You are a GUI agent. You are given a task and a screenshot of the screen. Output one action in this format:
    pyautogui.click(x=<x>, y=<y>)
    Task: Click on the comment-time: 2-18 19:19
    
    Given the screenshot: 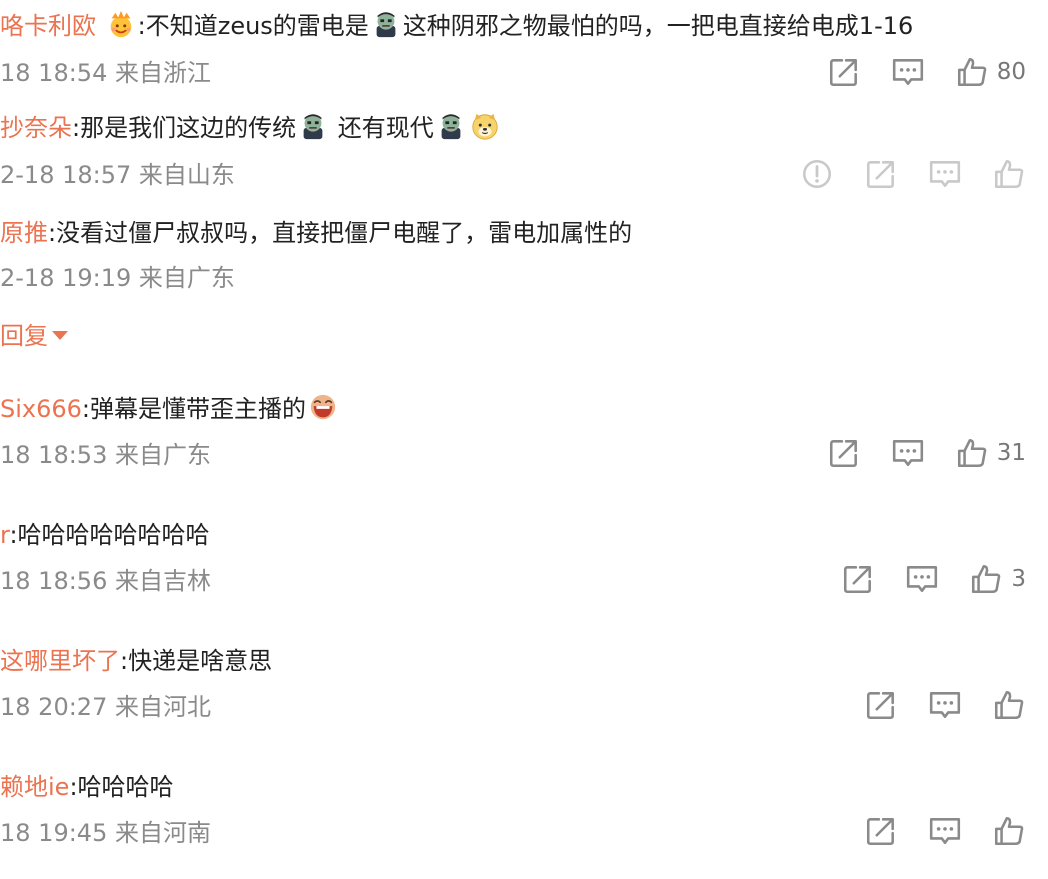 What is the action you would take?
    pyautogui.click(x=66, y=278)
    